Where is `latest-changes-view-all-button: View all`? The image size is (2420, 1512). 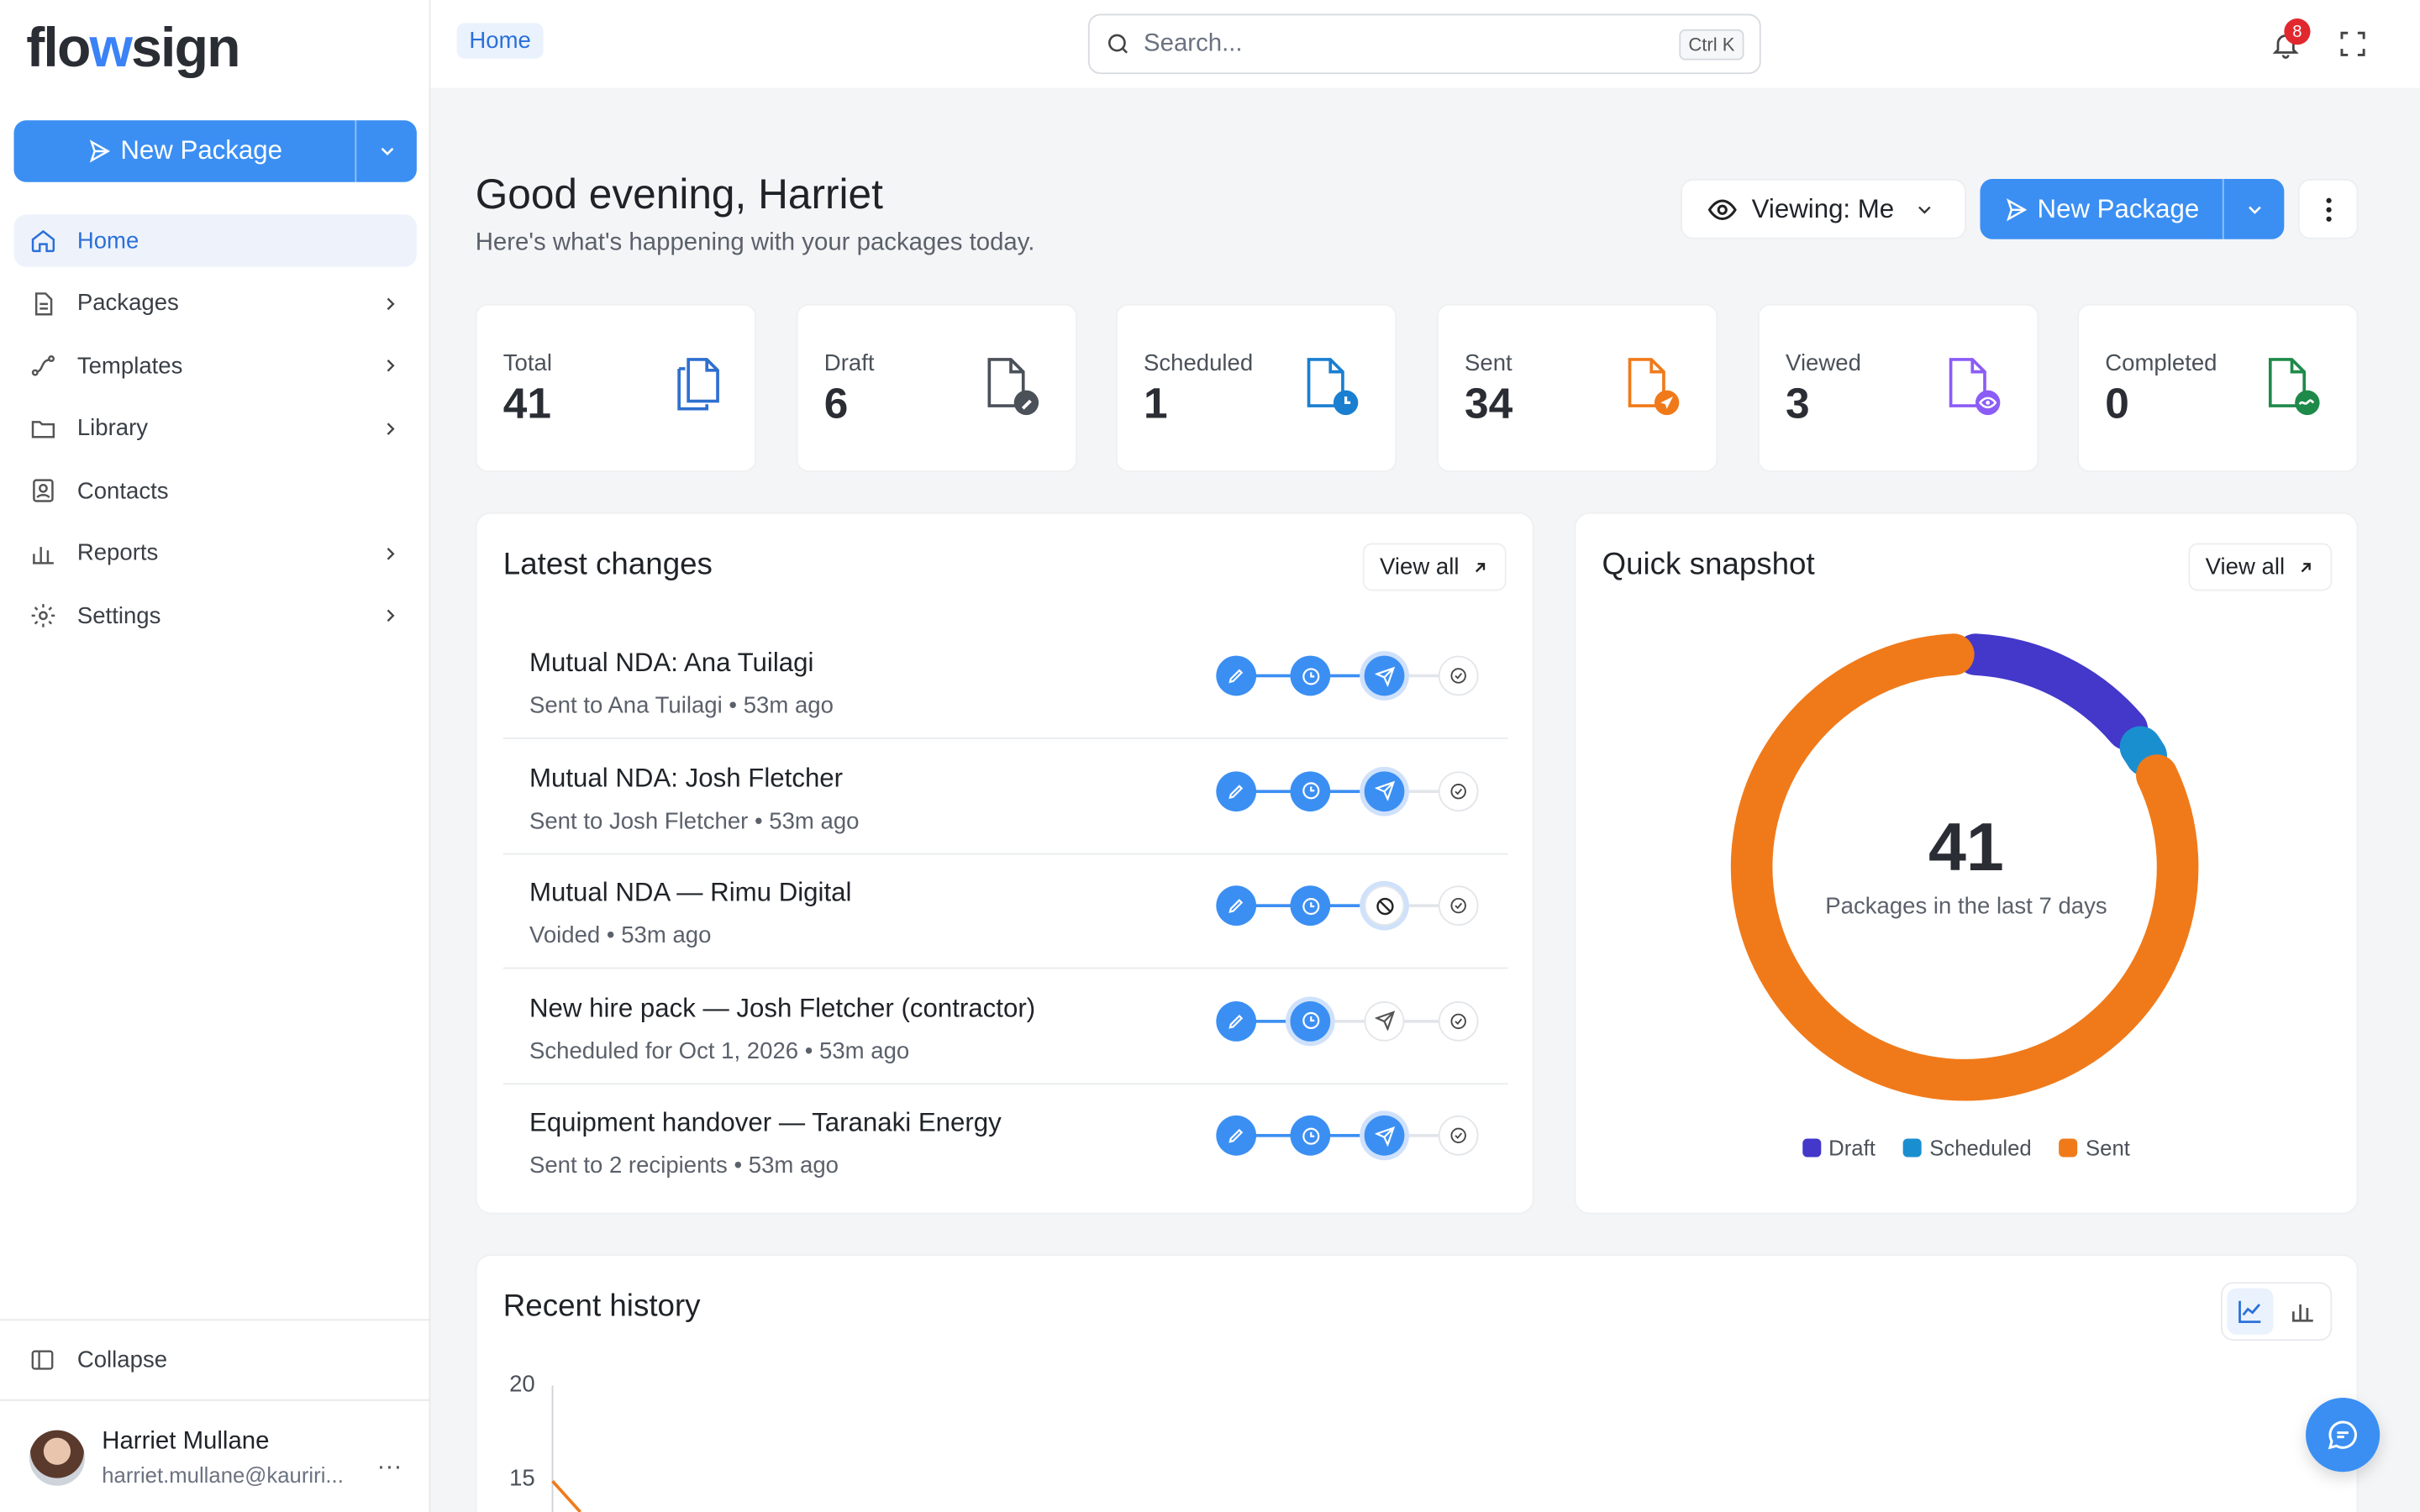 latest-changes-view-all-button: View all is located at coordinates (1435, 567).